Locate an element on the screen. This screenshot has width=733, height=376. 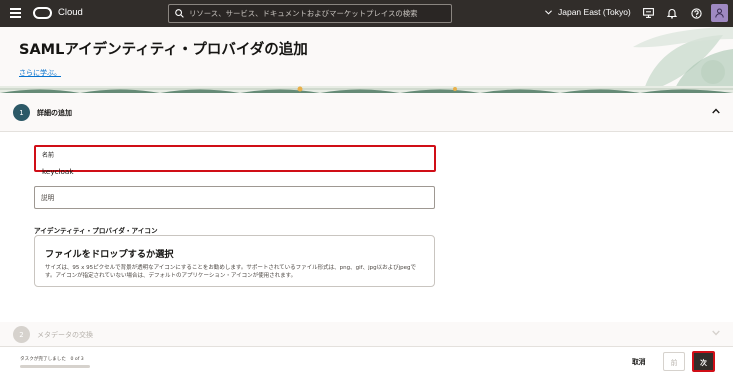
user-icon is located at coordinates (719, 13).